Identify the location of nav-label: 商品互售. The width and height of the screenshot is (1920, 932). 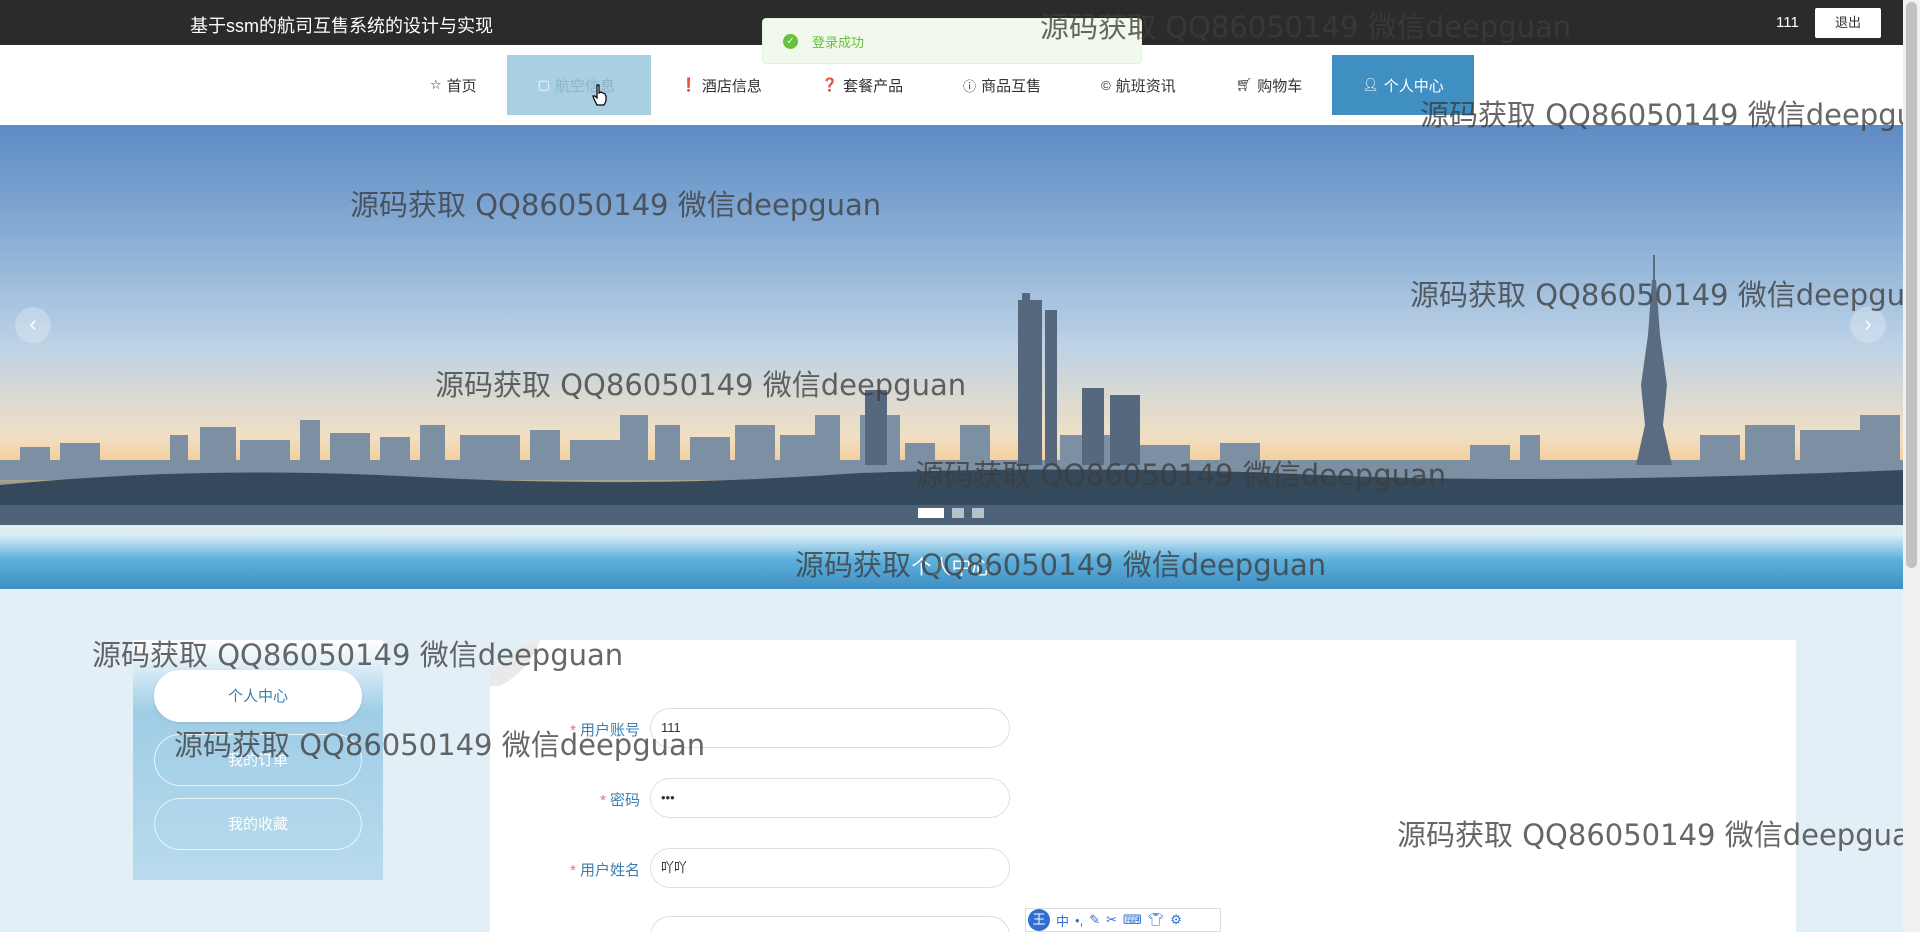
(1011, 86).